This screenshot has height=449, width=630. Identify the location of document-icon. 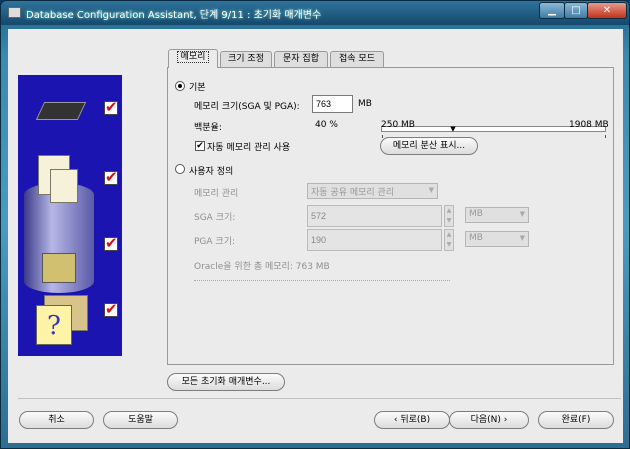
(64, 186).